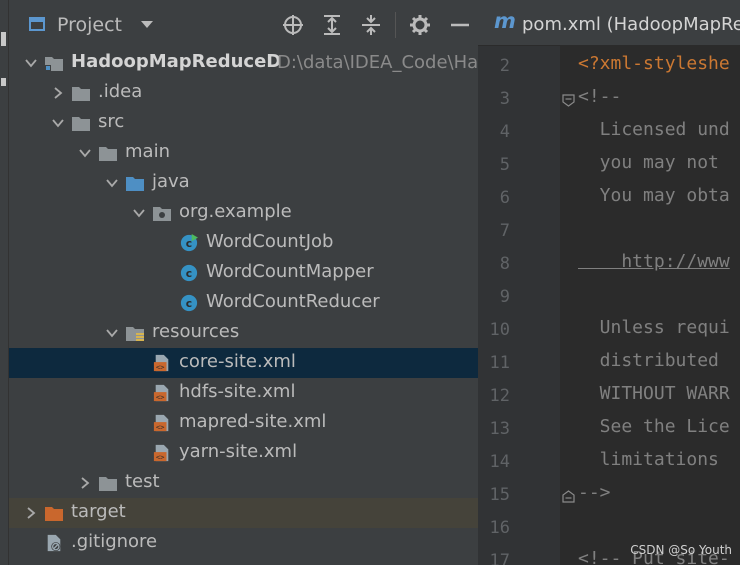 The height and width of the screenshot is (565, 740). Describe the element at coordinates (243, 543) in the screenshot. I see `tree-row: .gitignore` at that location.